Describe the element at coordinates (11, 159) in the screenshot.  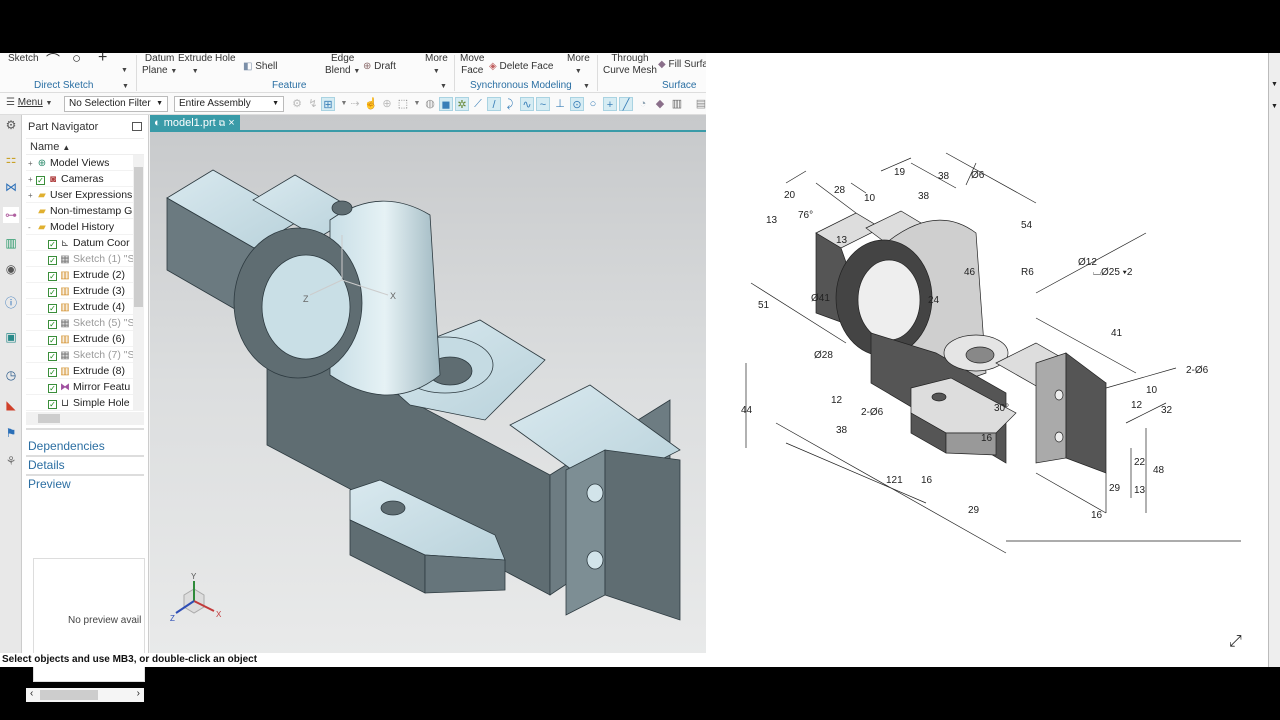
I see `assembly-navigator-icon: ⚏` at that location.